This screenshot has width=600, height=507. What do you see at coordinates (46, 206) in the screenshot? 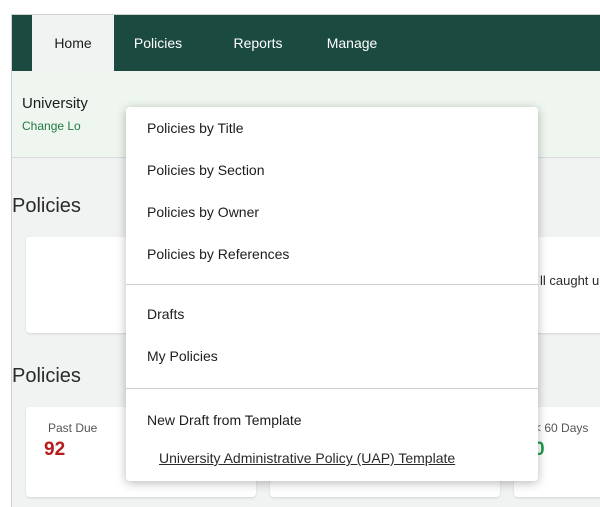
I see `section-title-policies: Policies` at bounding box center [46, 206].